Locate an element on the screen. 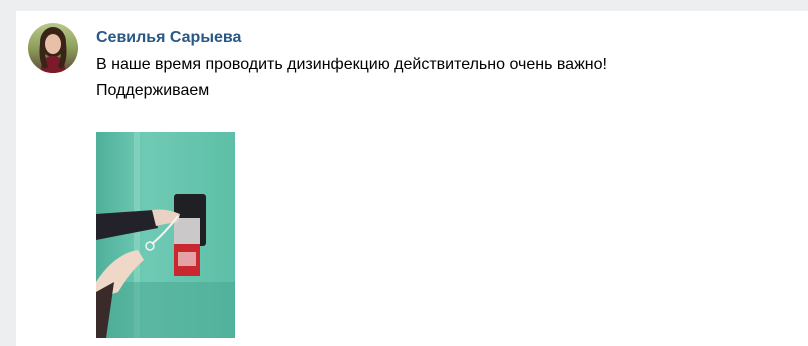 The height and width of the screenshot is (346, 808). attached-photo is located at coordinates (165, 235).